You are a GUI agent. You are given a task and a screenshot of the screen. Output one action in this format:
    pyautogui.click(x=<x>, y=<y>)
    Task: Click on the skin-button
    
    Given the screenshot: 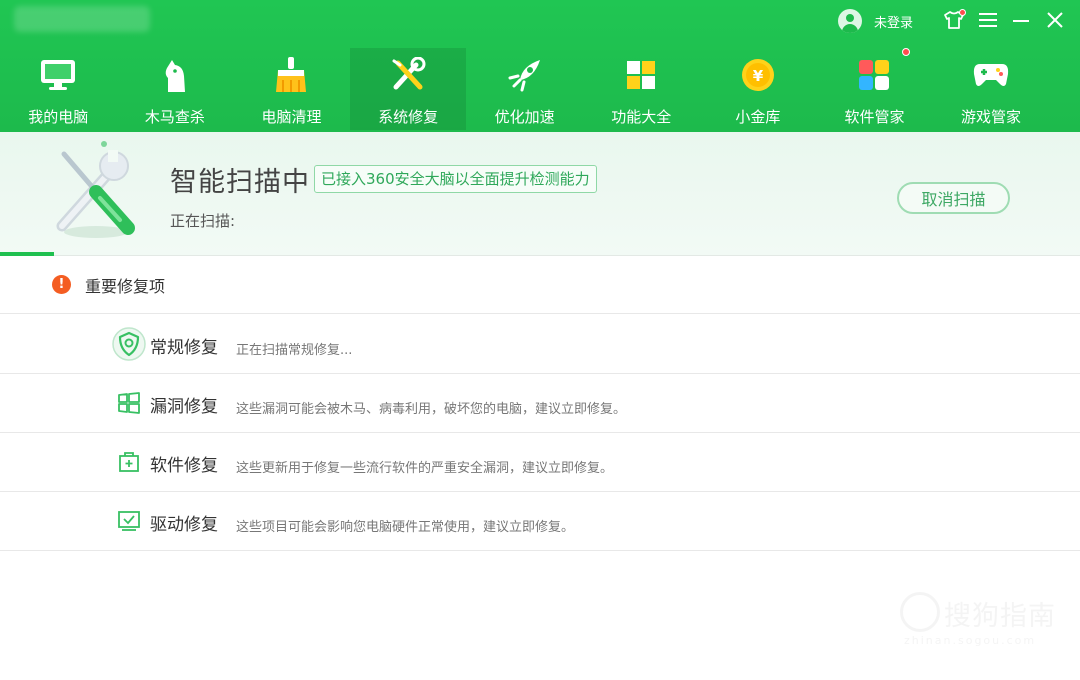 What is the action you would take?
    pyautogui.click(x=954, y=20)
    